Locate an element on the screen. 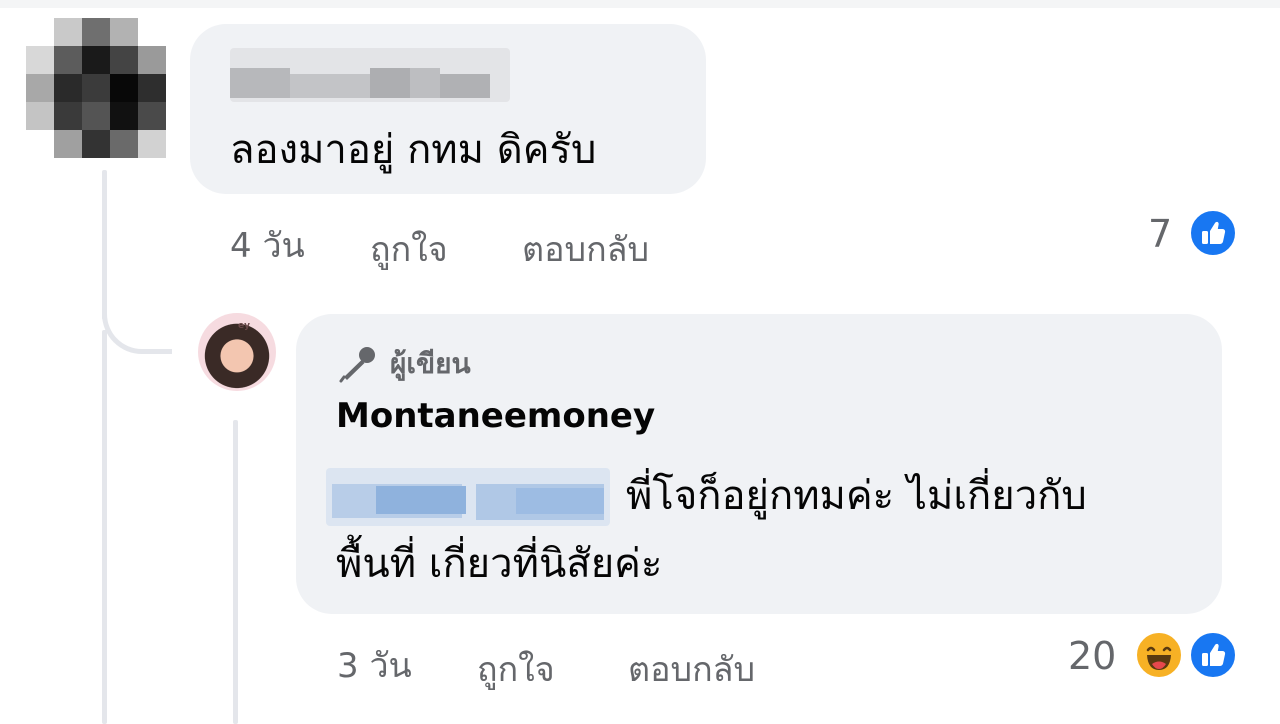  comment-text: ลองมาอยู่ กทม ดิครับ is located at coordinates (413, 150).